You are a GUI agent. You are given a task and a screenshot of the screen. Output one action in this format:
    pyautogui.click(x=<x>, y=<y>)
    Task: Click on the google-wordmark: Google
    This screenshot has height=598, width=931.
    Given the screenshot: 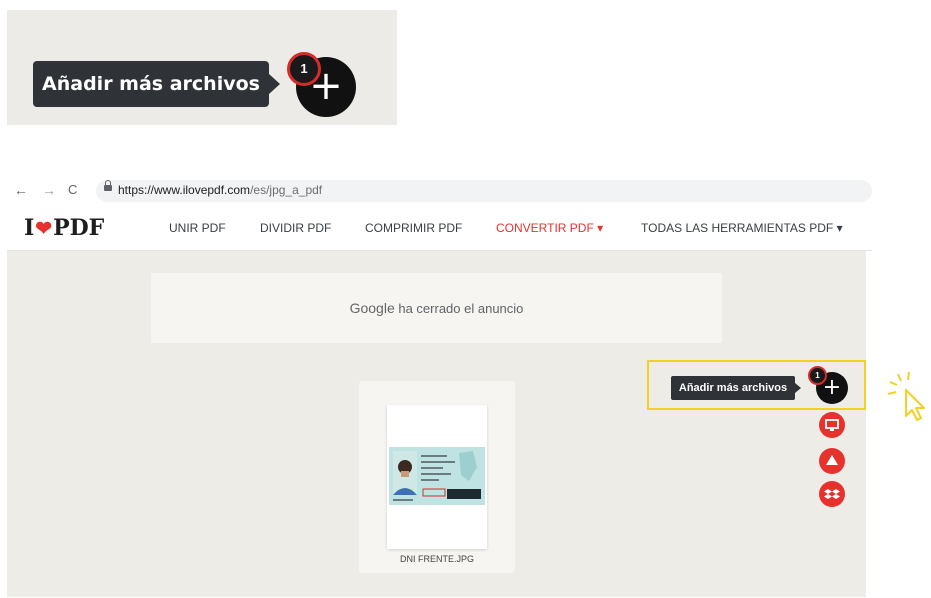 What is the action you would take?
    pyautogui.click(x=372, y=308)
    